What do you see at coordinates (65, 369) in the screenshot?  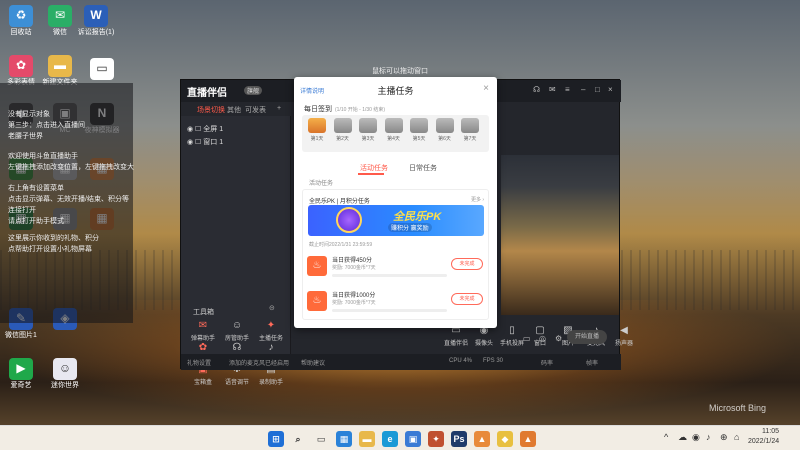 I see `app-icon: ☺` at bounding box center [65, 369].